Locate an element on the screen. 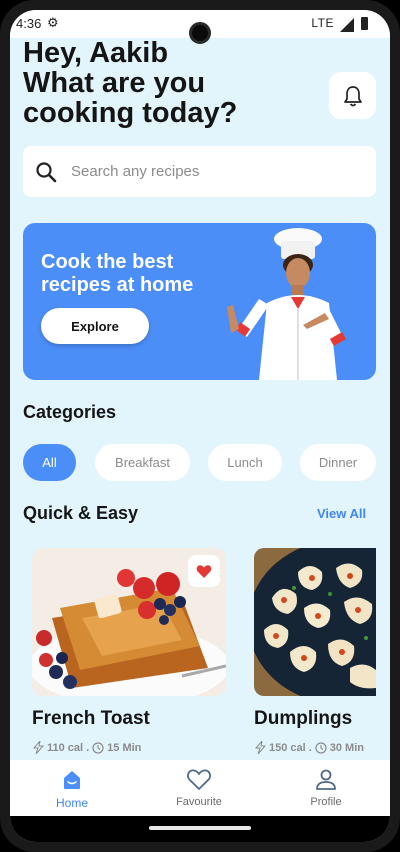 The height and width of the screenshot is (852, 400). nav-home-label: Home is located at coordinates (71, 803).